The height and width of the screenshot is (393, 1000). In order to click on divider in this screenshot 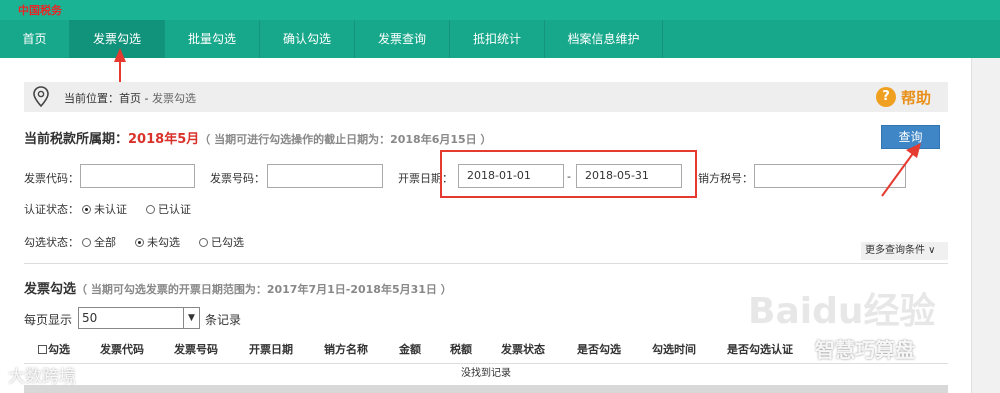, I will do `click(486, 263)`.